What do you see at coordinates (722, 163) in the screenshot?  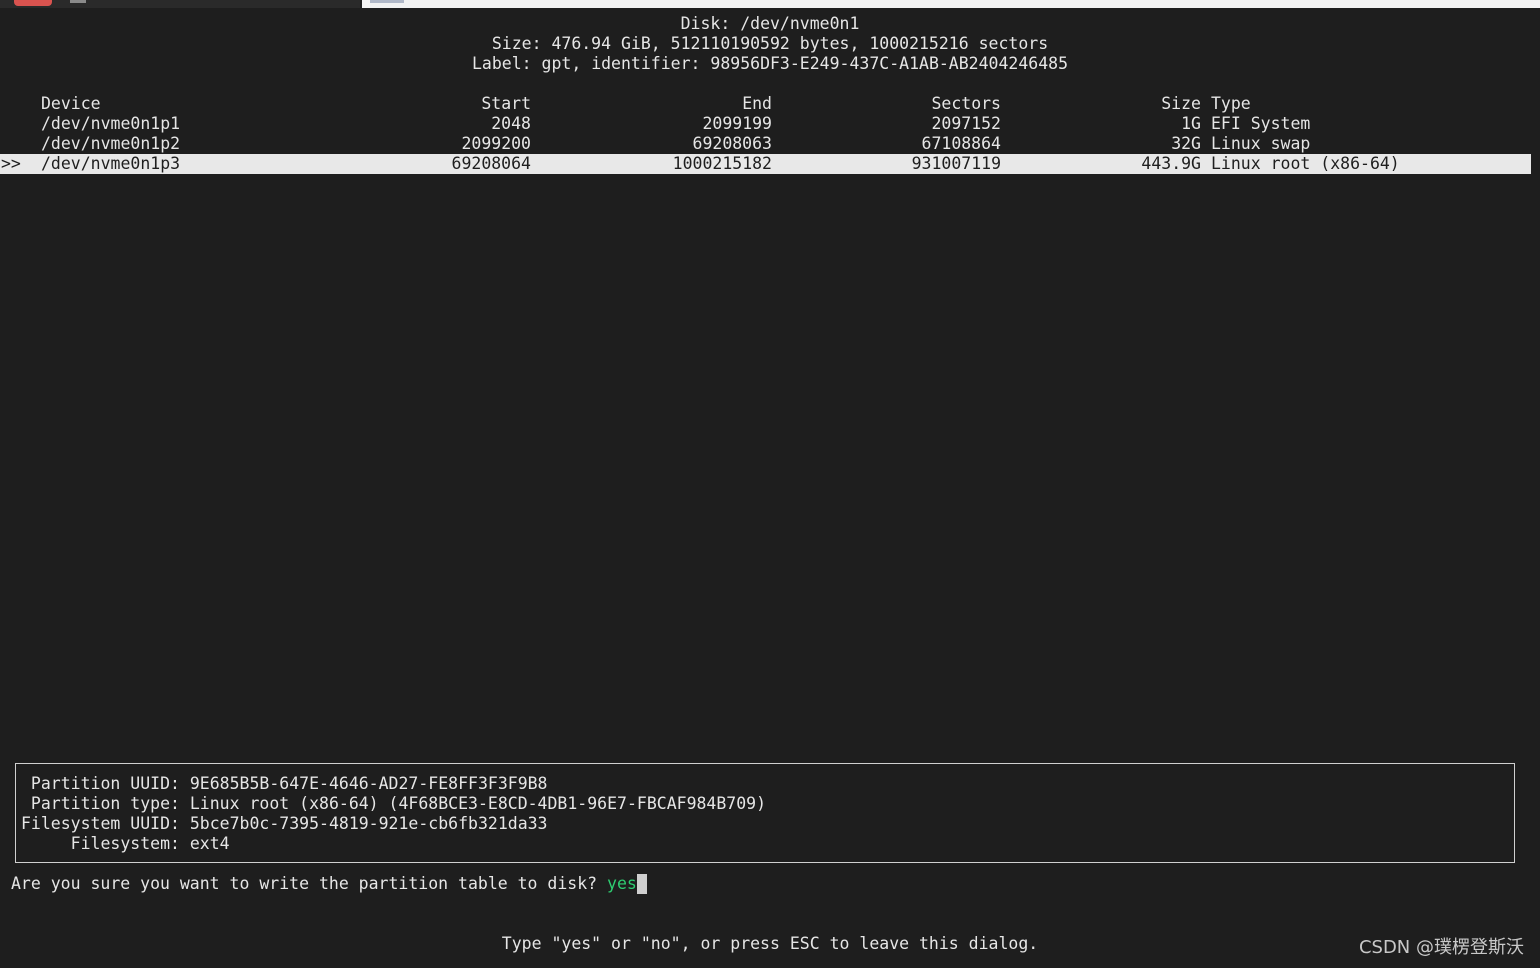 I see `row-end: 1000215182` at bounding box center [722, 163].